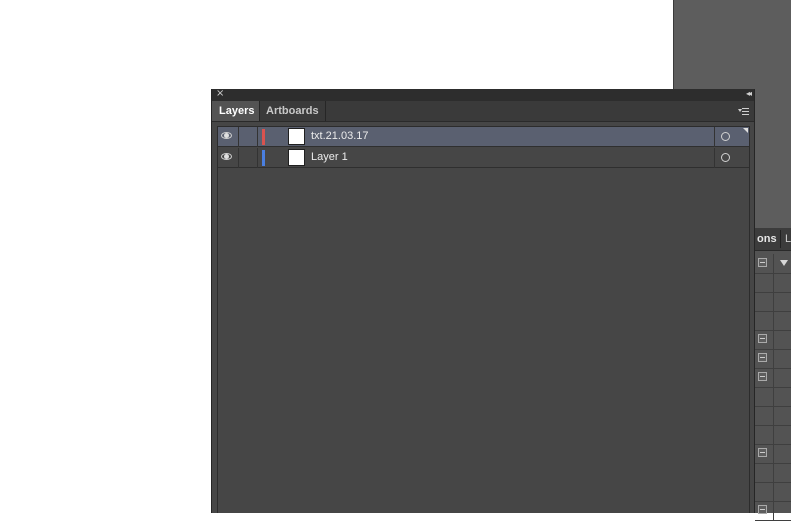 Image resolution: width=791 pixels, height=521 pixels. Describe the element at coordinates (340, 137) in the screenshot. I see `layer-name: txt.21.03.17` at that location.